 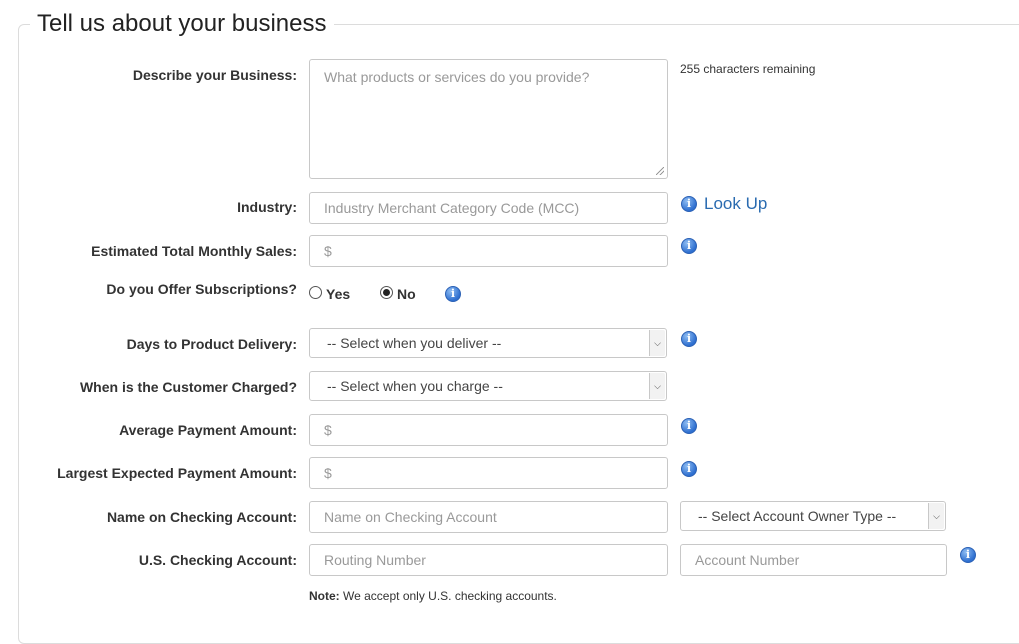 What do you see at coordinates (194, 251) in the screenshot?
I see `monthly-sales-label: Estimated Total Monthly Sales:` at bounding box center [194, 251].